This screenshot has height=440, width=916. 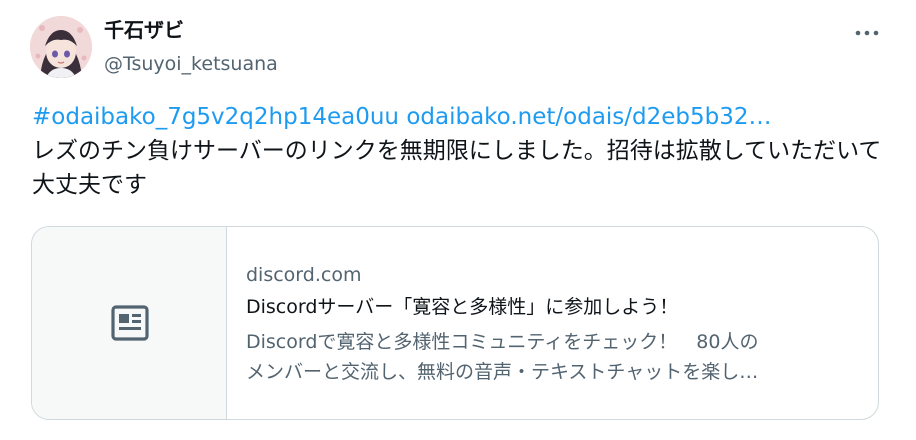 I want to click on avatar-image, so click(x=61, y=47).